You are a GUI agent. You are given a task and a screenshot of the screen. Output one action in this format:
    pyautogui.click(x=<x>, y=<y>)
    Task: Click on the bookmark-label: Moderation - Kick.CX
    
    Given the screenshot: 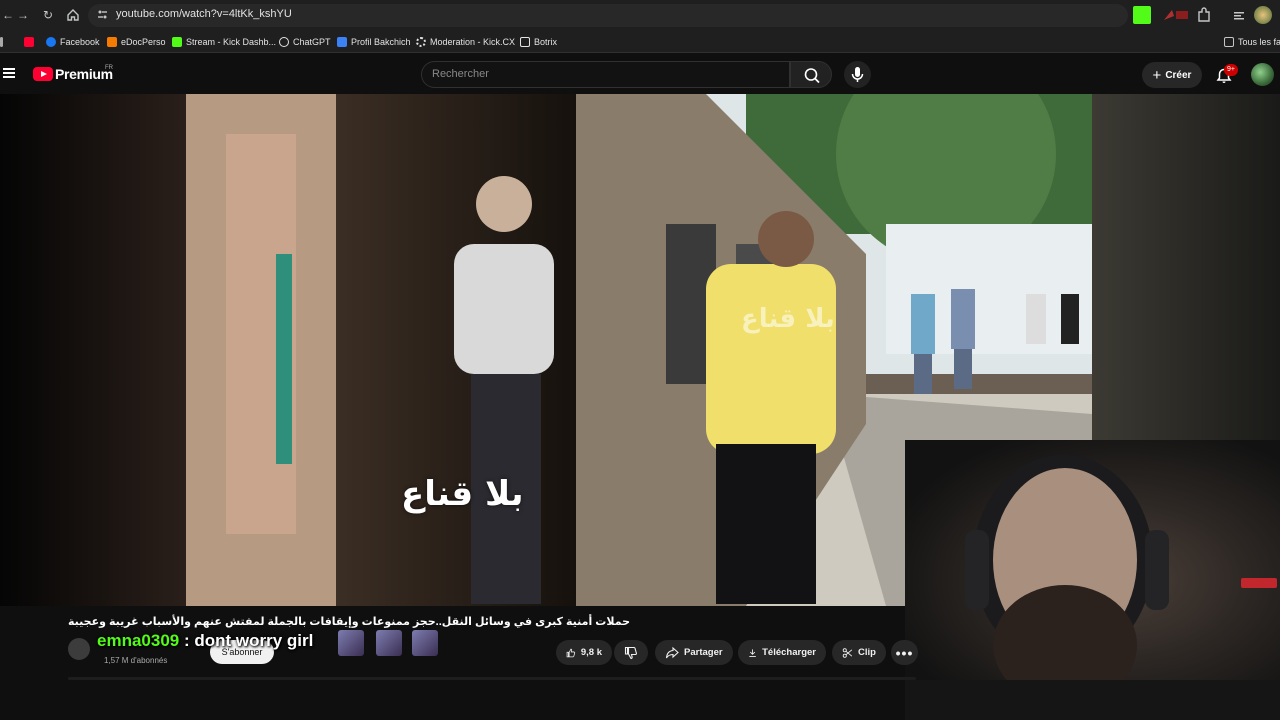 What is the action you would take?
    pyautogui.click(x=473, y=42)
    